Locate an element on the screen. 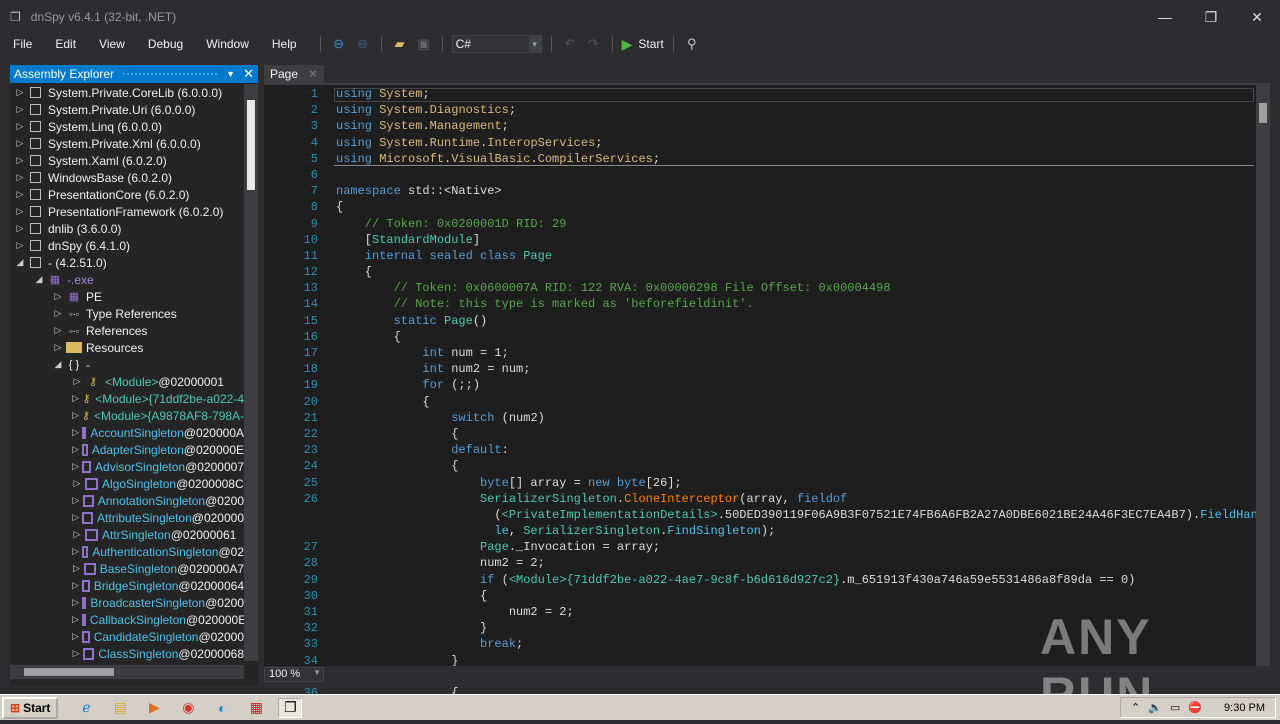 The width and height of the screenshot is (1280, 724). tree-node: ▷ Resources is located at coordinates (127, 347).